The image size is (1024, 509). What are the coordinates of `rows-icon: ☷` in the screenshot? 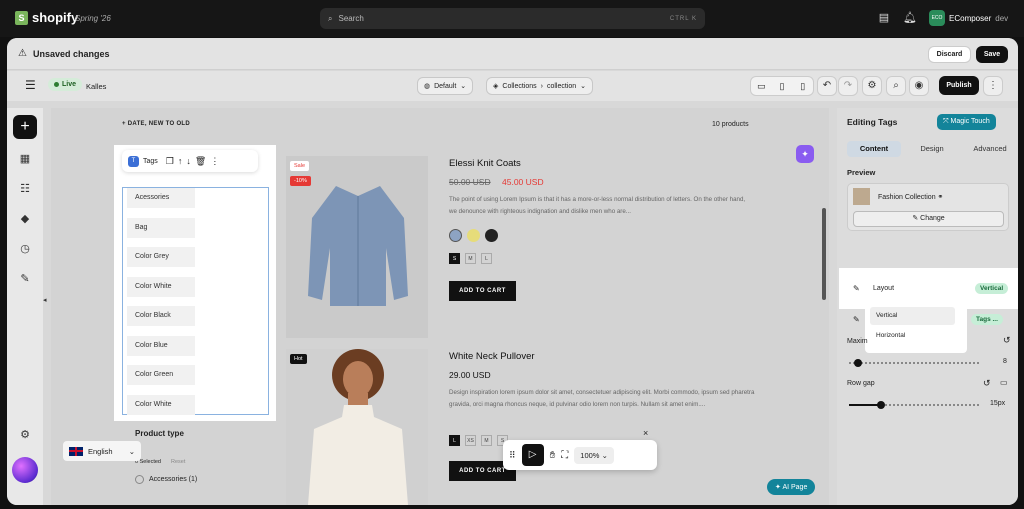 It's located at (25, 189).